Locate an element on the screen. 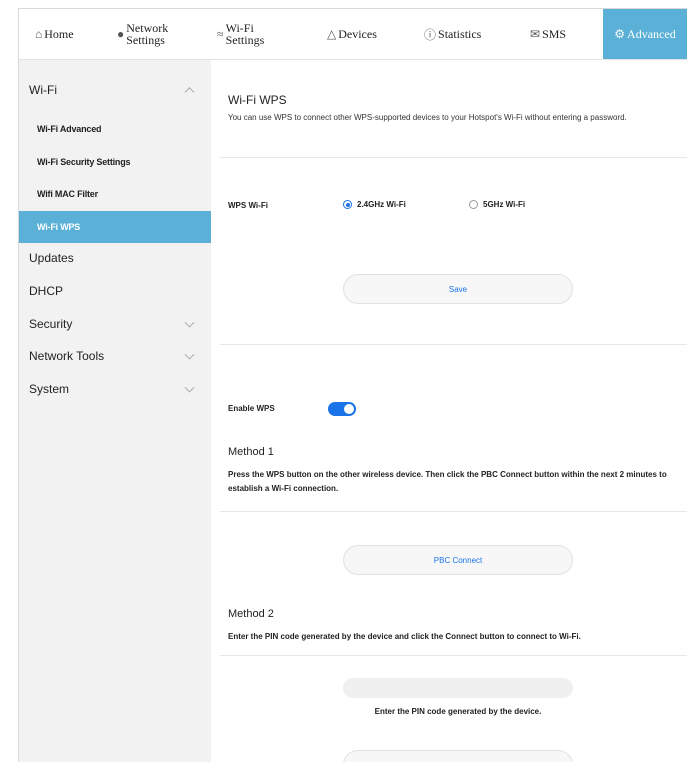 The image size is (687, 762). radio-2-4ghz-label: 2.4GHz Wi-Fi is located at coordinates (381, 204).